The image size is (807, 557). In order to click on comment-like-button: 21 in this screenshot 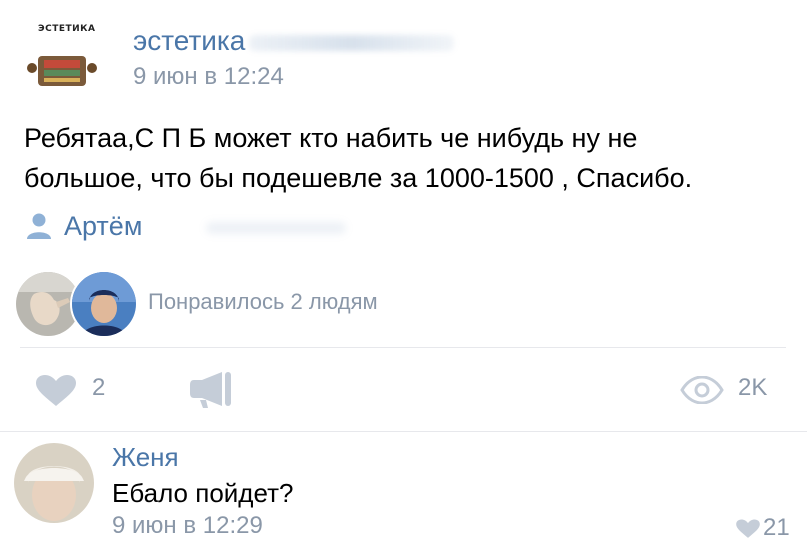, I will do `click(765, 529)`.